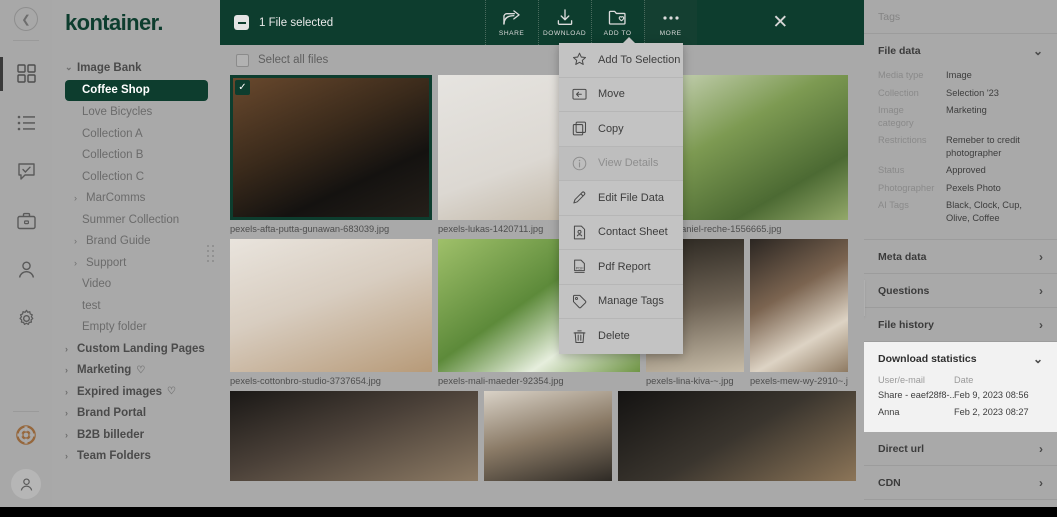 This screenshot has width=1057, height=517. I want to click on menu-item-pdf-report: PDF Pdf Report, so click(621, 267).